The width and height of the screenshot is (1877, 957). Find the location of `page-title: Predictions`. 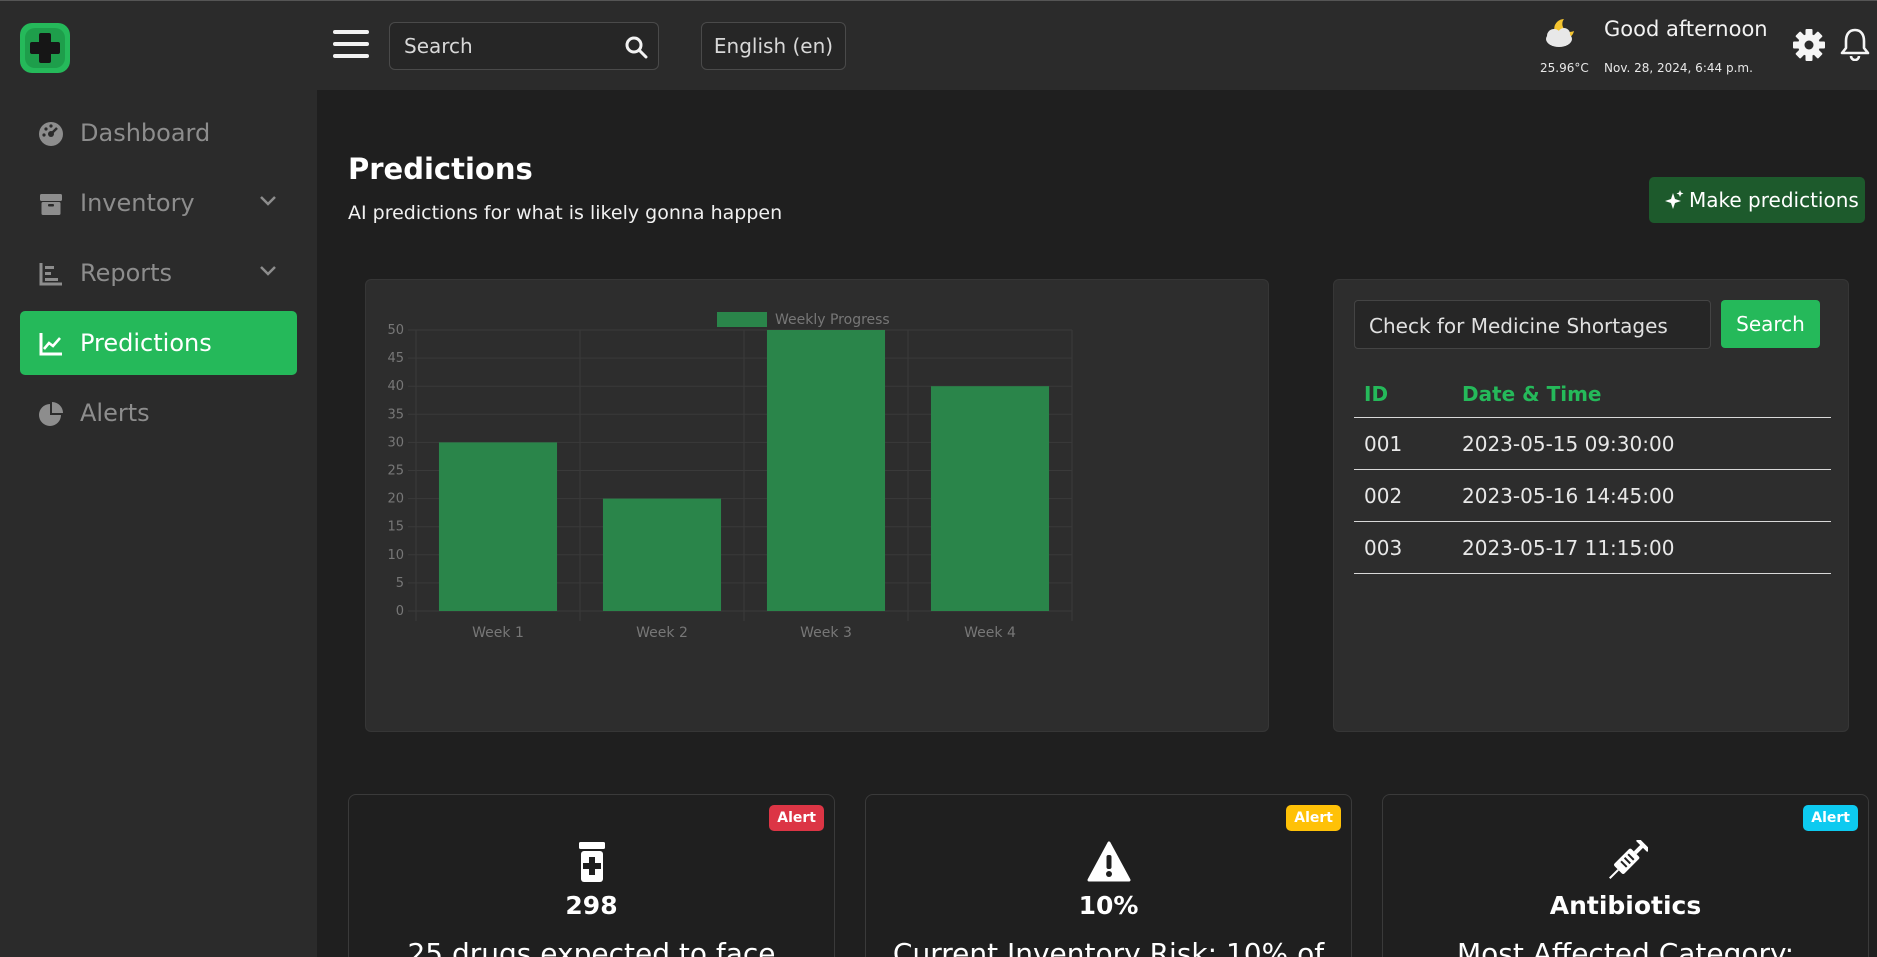

page-title: Predictions is located at coordinates (440, 169).